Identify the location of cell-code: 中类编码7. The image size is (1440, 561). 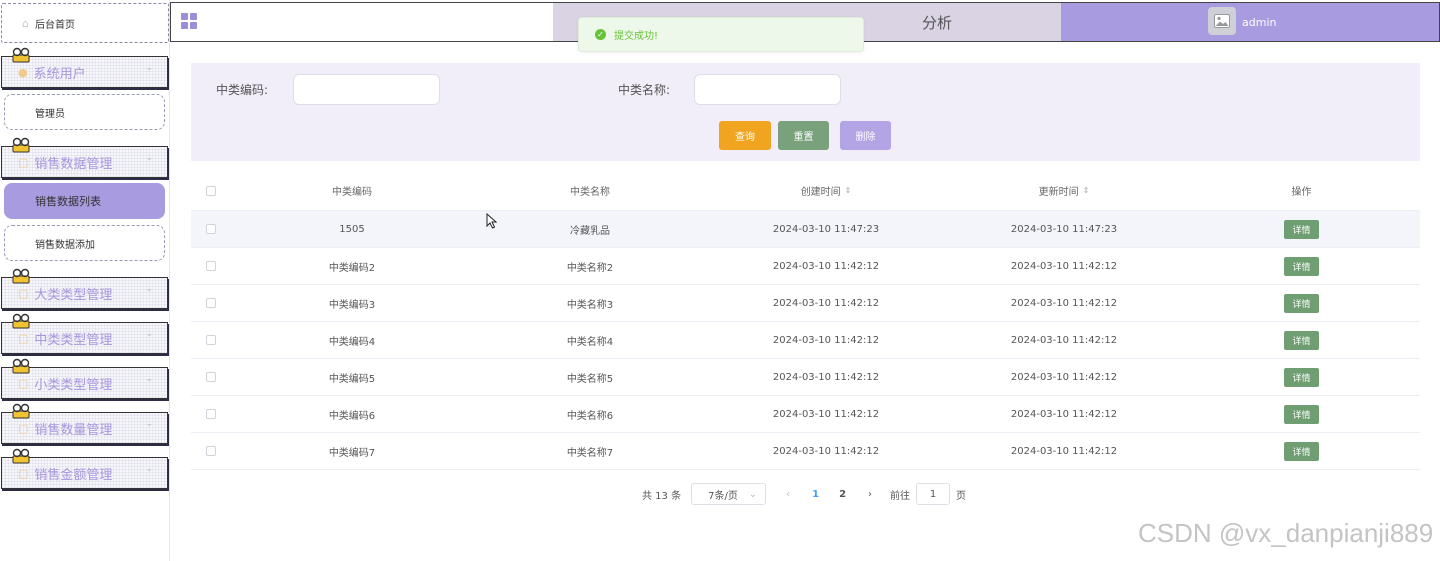
(352, 453).